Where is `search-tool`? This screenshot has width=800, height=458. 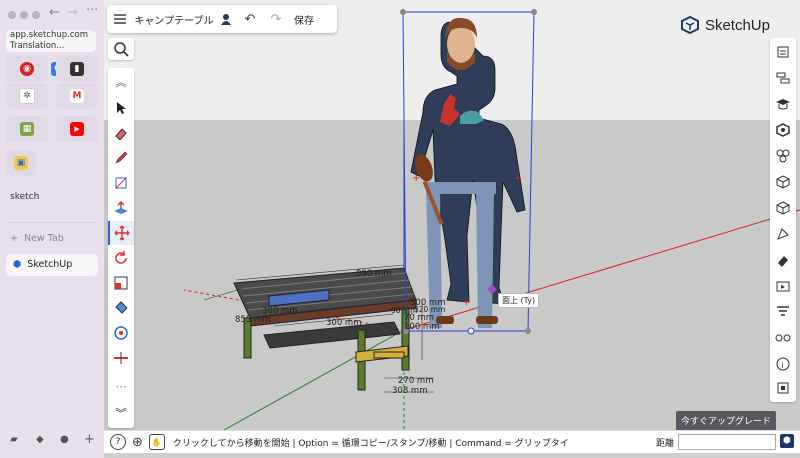 search-tool is located at coordinates (121, 49).